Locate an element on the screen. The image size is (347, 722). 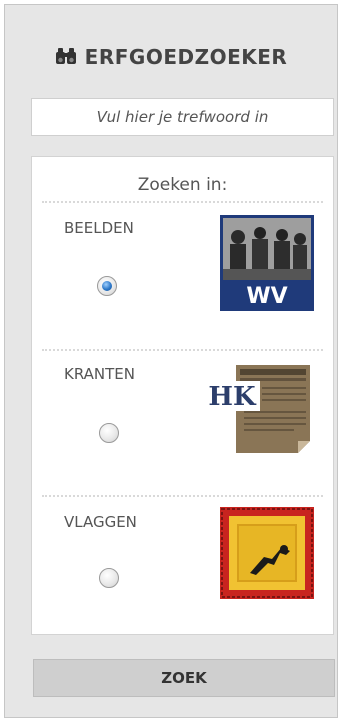
radio-vlaggen is located at coordinates (109, 578).